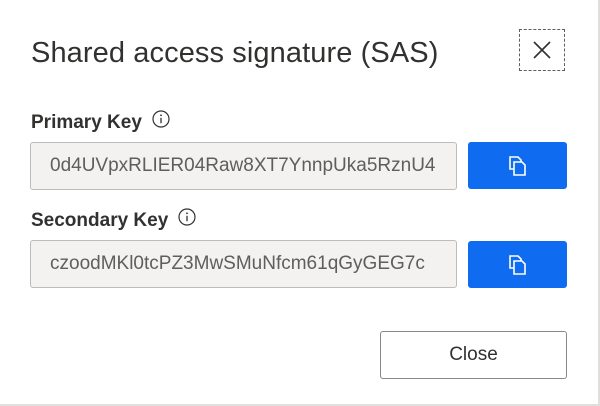 This screenshot has width=600, height=406. I want to click on copy-primary-key-button, so click(517, 165).